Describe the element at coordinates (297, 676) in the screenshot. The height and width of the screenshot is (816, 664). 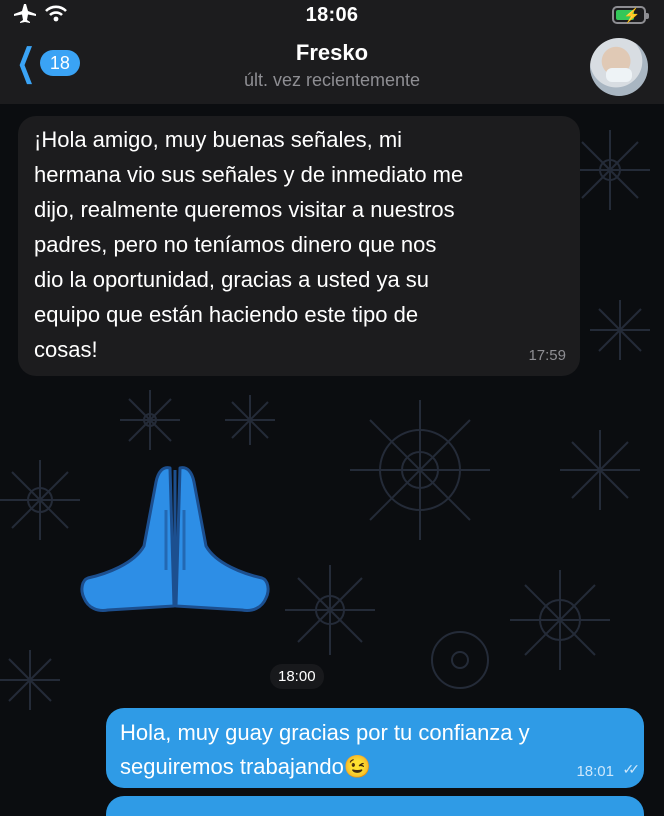
I see `sticker-time: 18:00` at that location.